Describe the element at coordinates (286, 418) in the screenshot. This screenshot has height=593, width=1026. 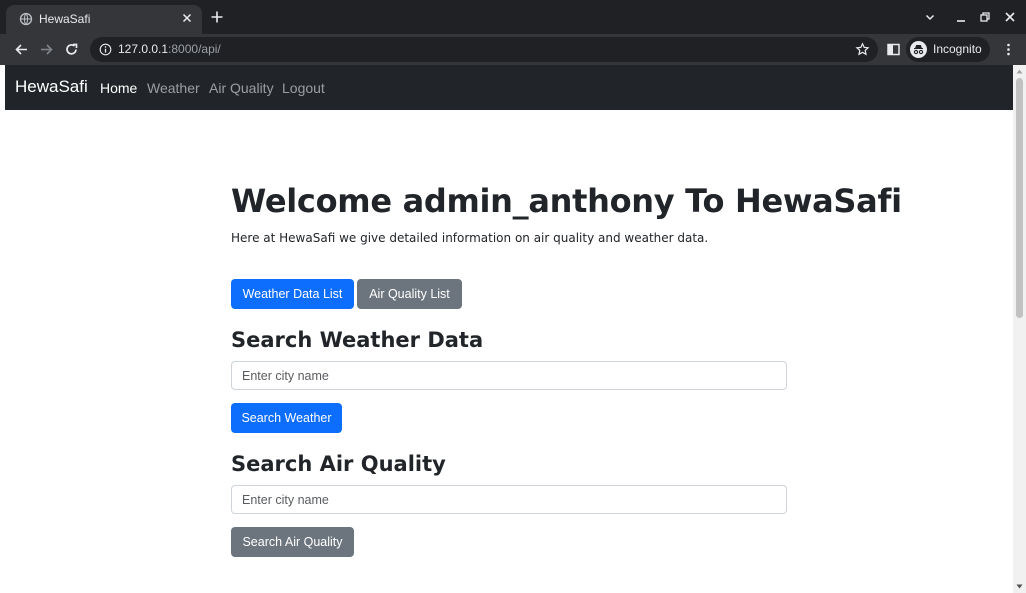
I see `search-weather-button: Search Weather` at that location.